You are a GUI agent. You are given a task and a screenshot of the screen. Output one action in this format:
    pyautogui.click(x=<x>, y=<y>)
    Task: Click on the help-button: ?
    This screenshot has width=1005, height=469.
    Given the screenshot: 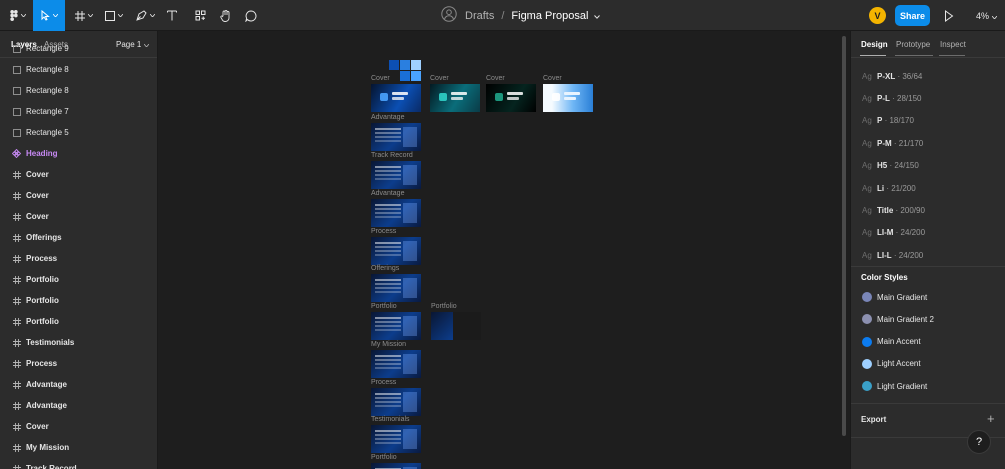 What is the action you would take?
    pyautogui.click(x=979, y=442)
    